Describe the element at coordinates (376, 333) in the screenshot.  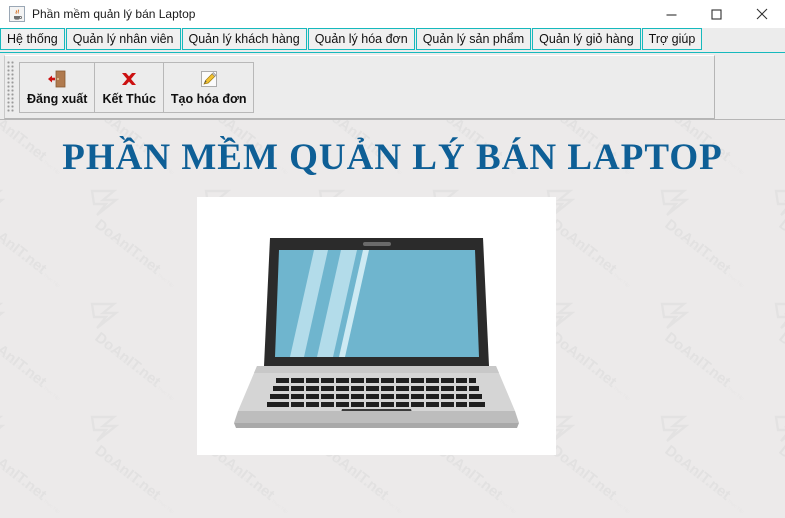
I see `laptop-illustration` at that location.